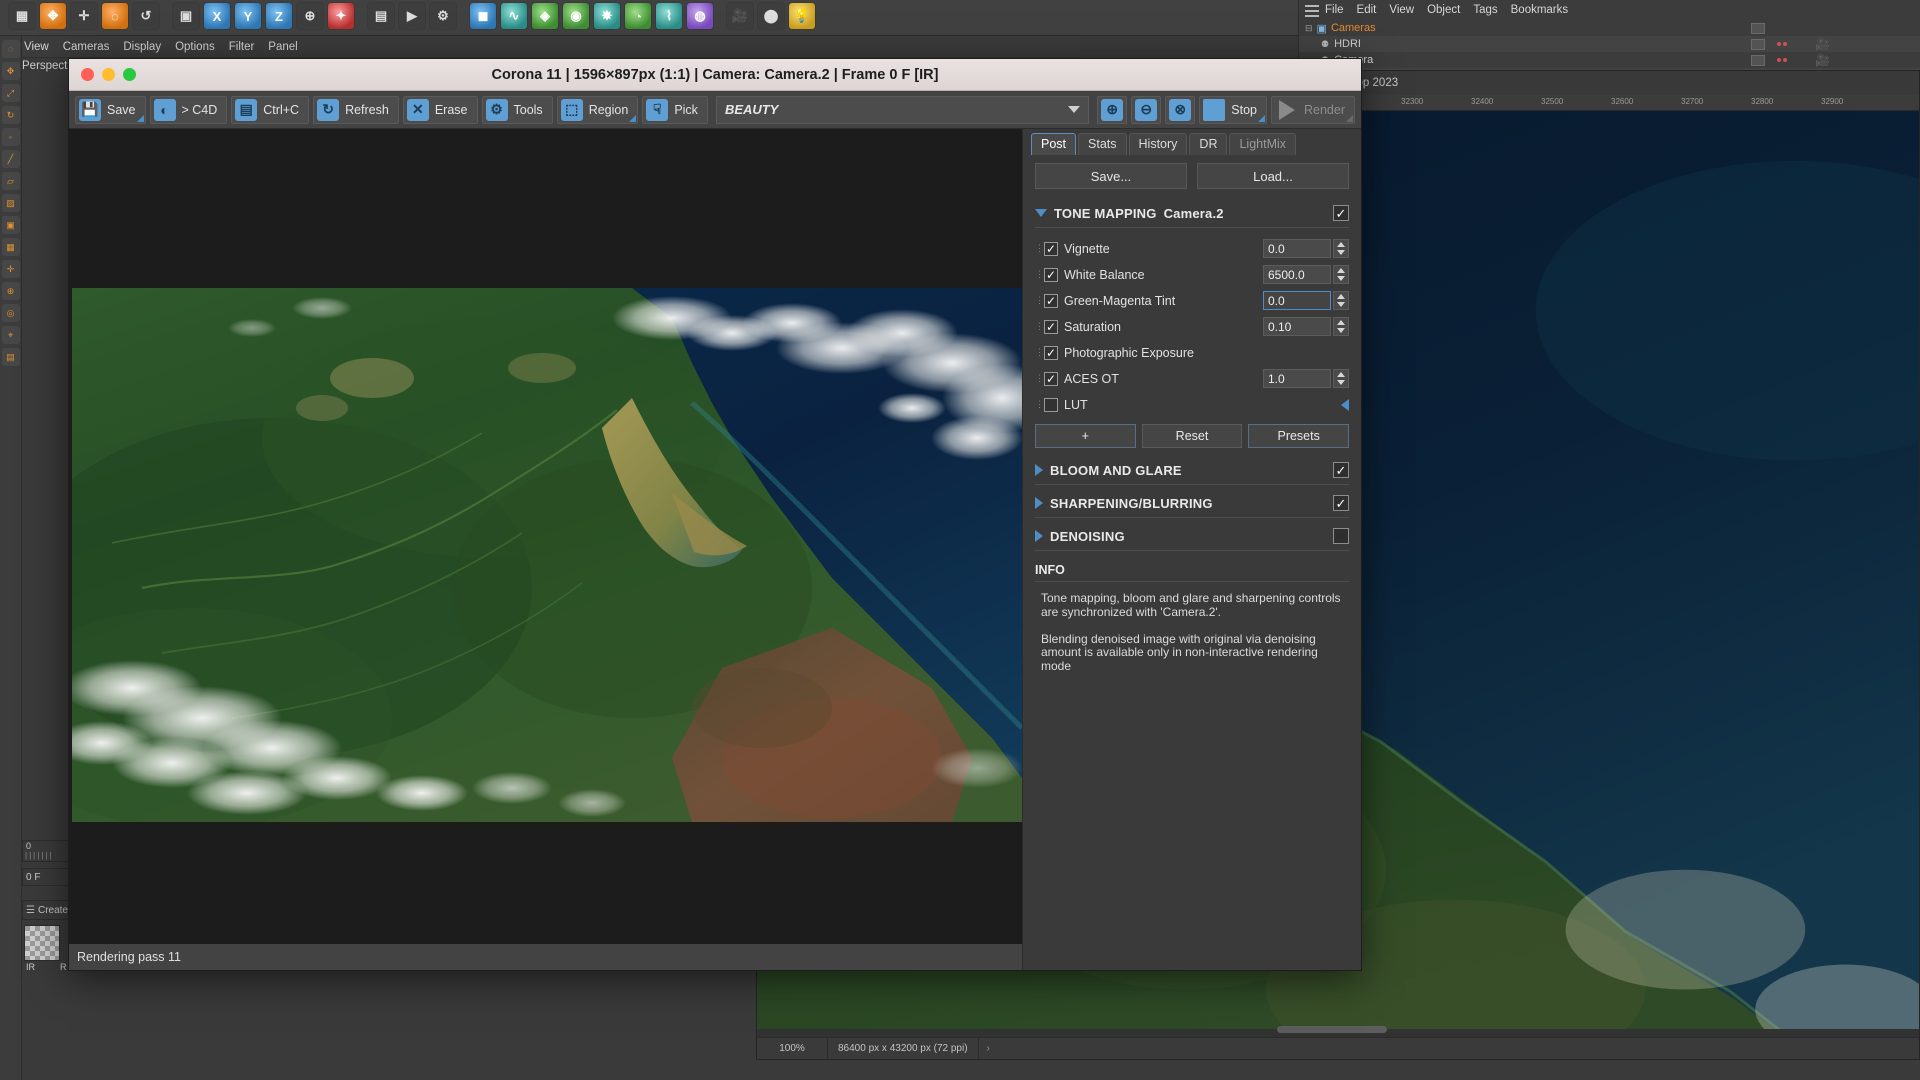 Image resolution: width=1920 pixels, height=1080 pixels. What do you see at coordinates (984, 1048) in the screenshot?
I see `photoshop-status-chevron-icon: ›` at bounding box center [984, 1048].